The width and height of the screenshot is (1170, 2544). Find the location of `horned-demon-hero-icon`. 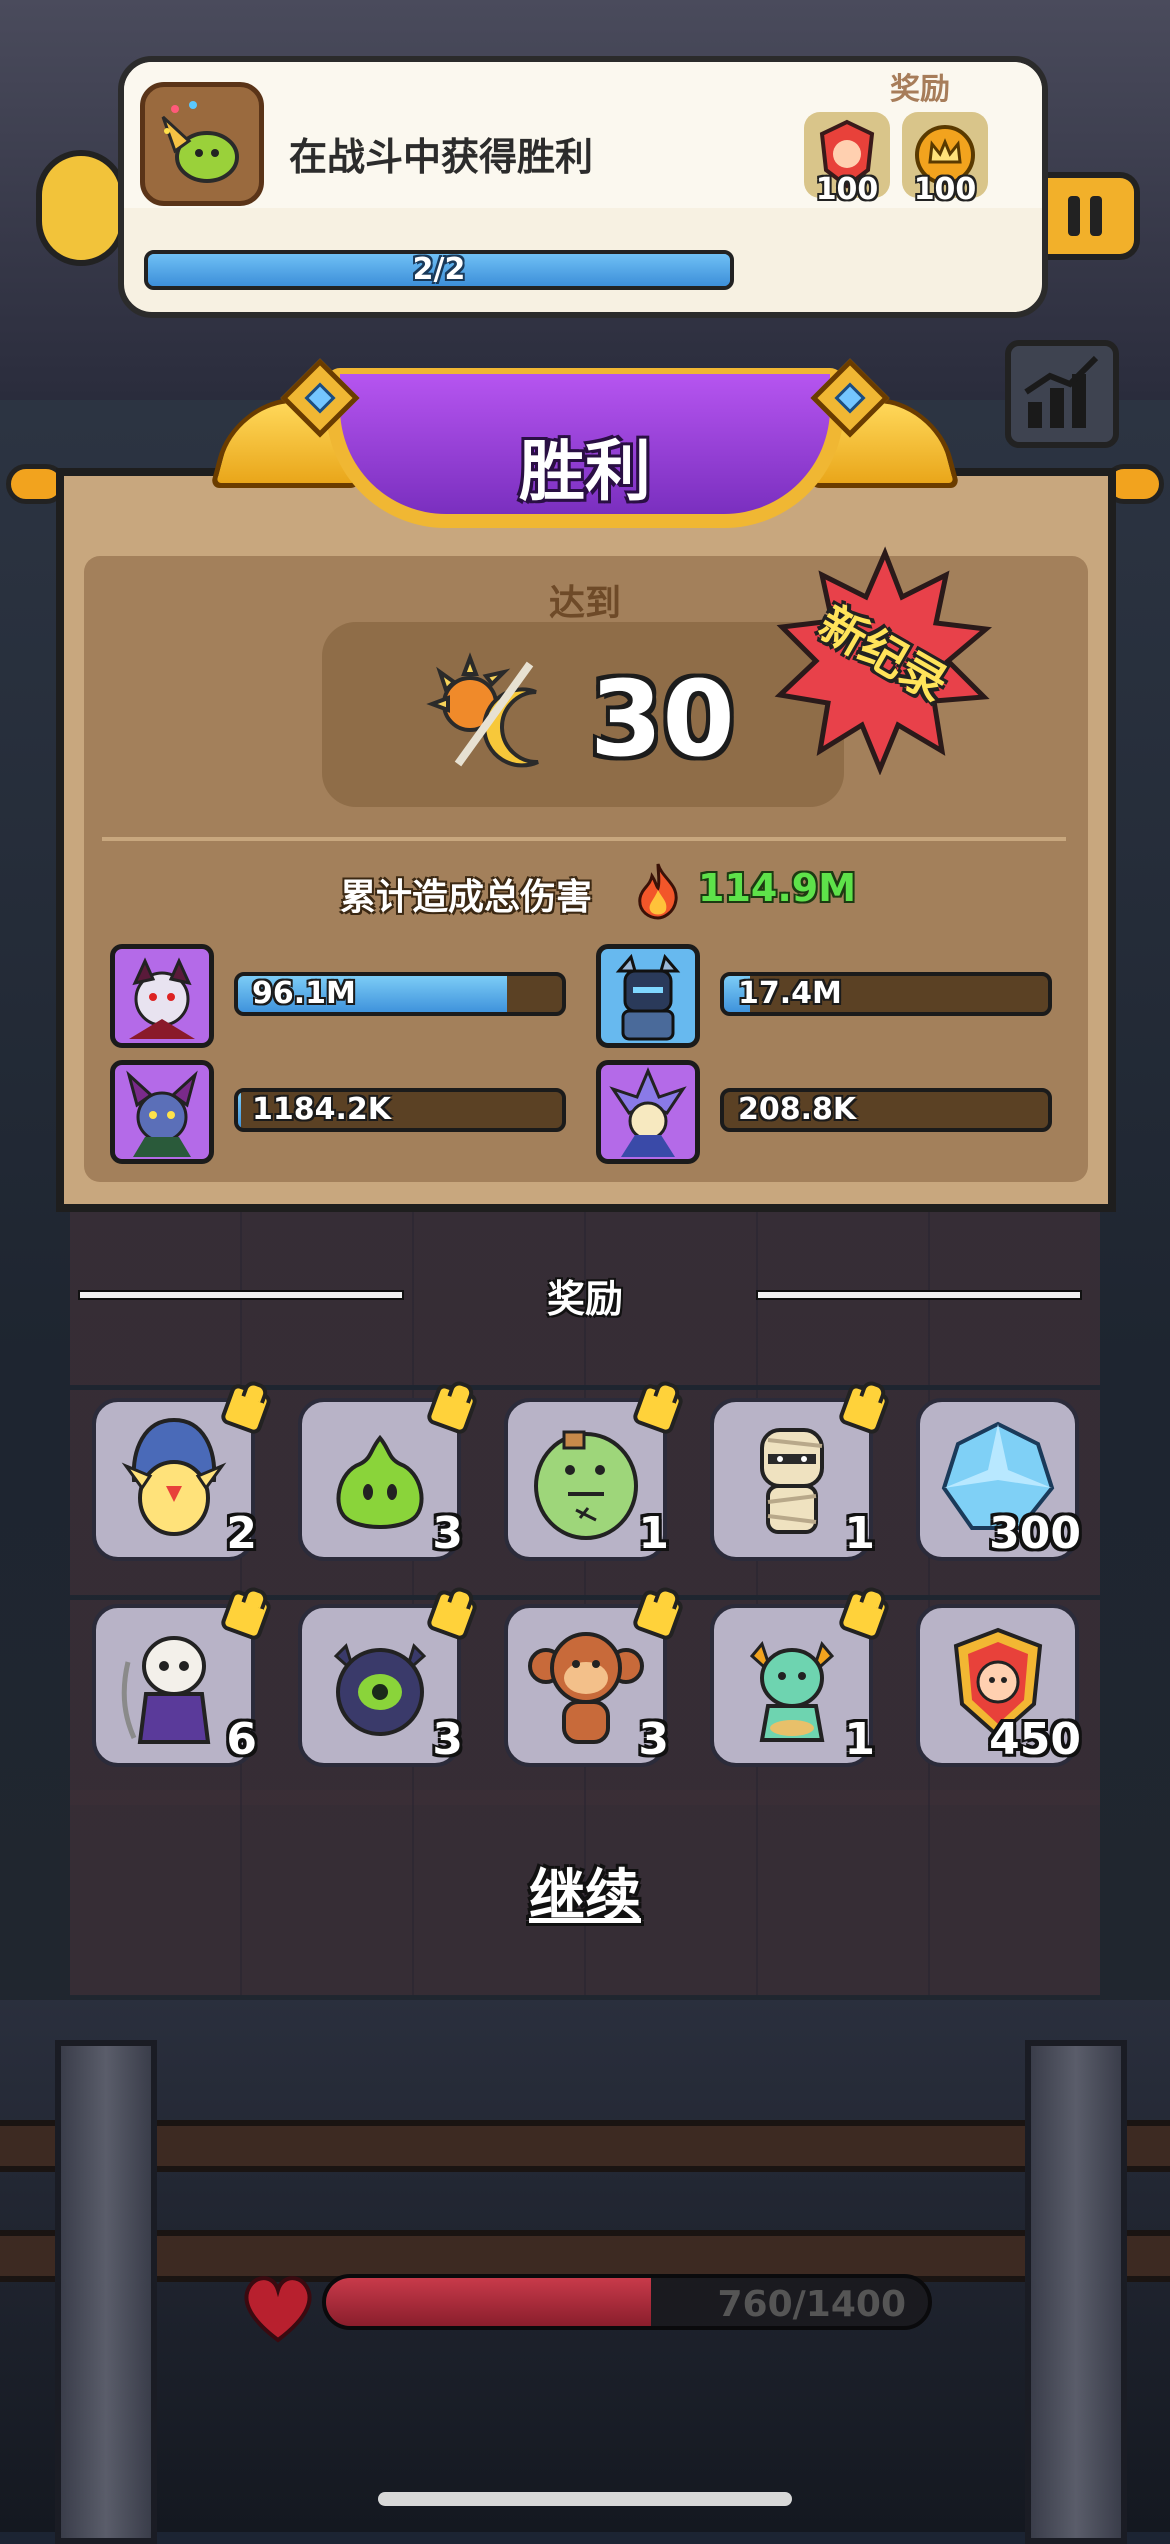

horned-demon-hero-icon is located at coordinates (162, 1113).